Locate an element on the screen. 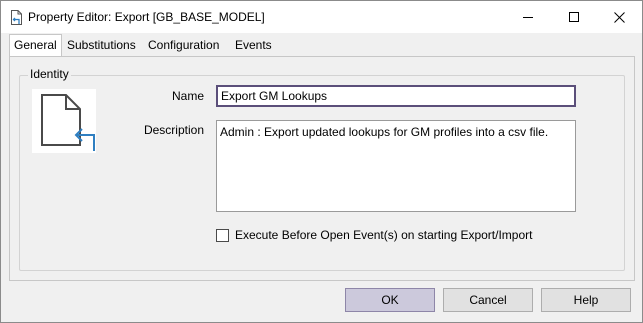 The width and height of the screenshot is (643, 323). close-icon is located at coordinates (619, 17).